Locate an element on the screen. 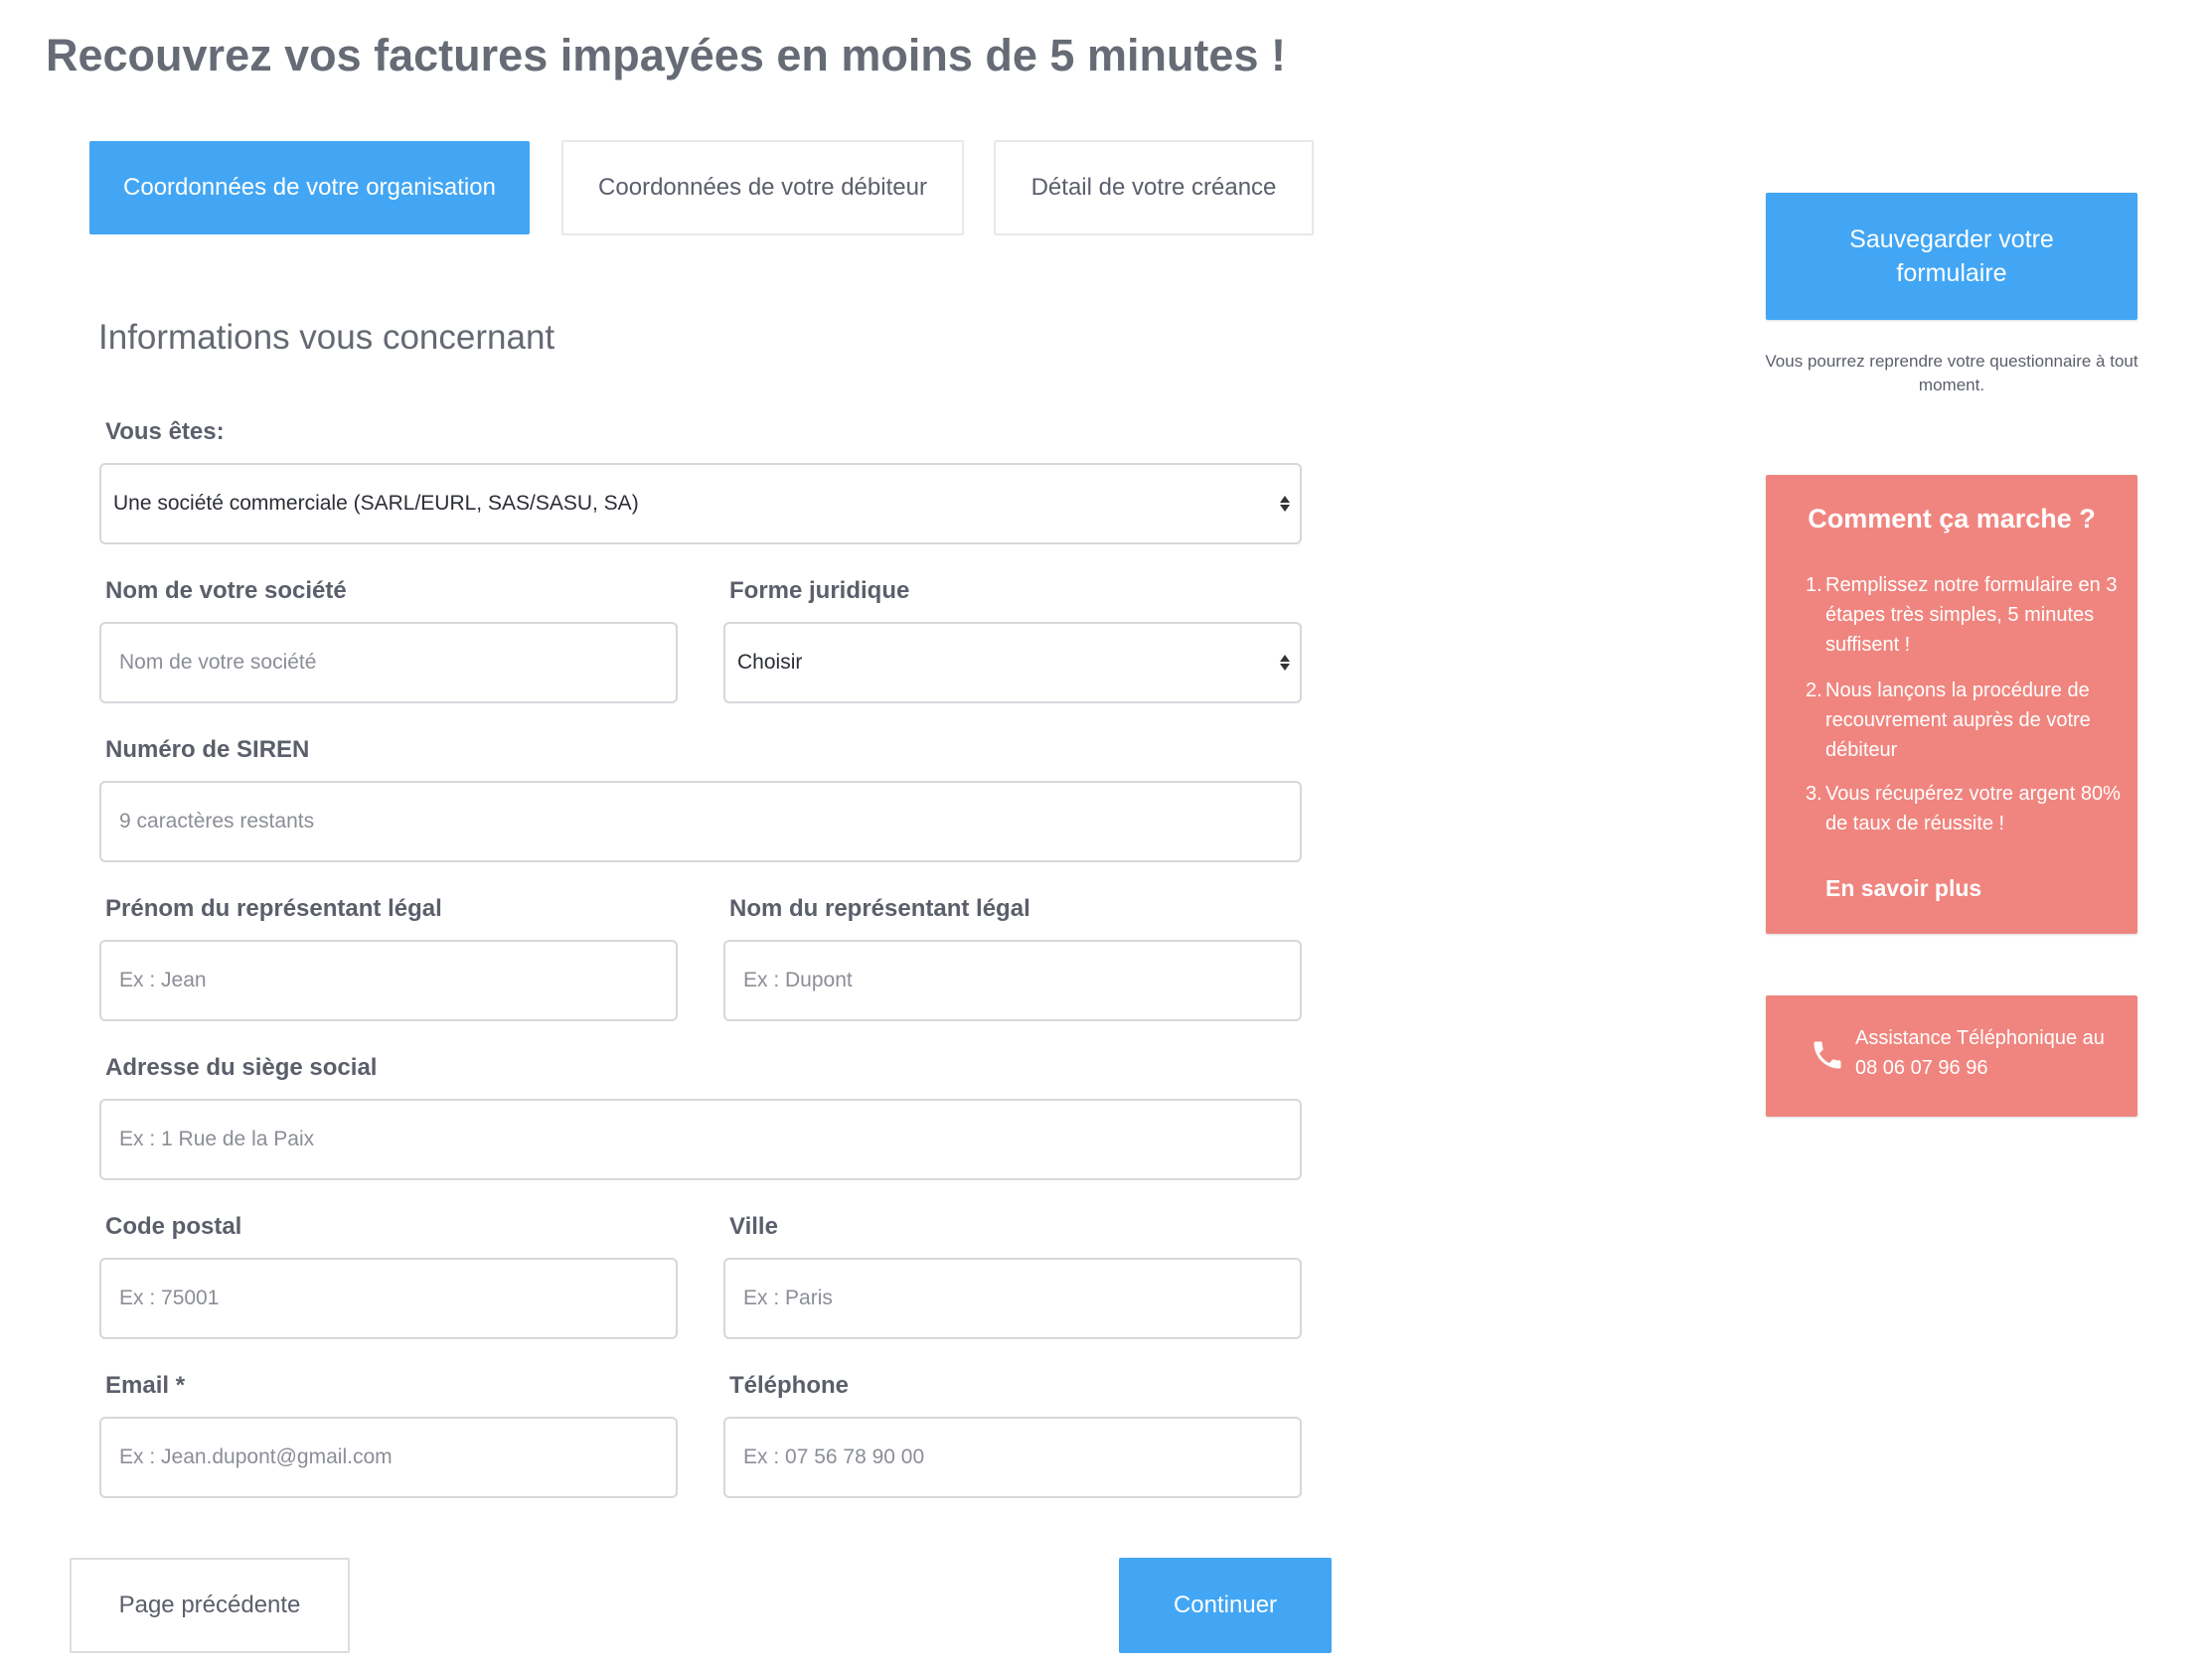 This screenshot has height=1669, width=2212. email-input: Ex : Jean.dupont@gmail.com is located at coordinates (388, 1457).